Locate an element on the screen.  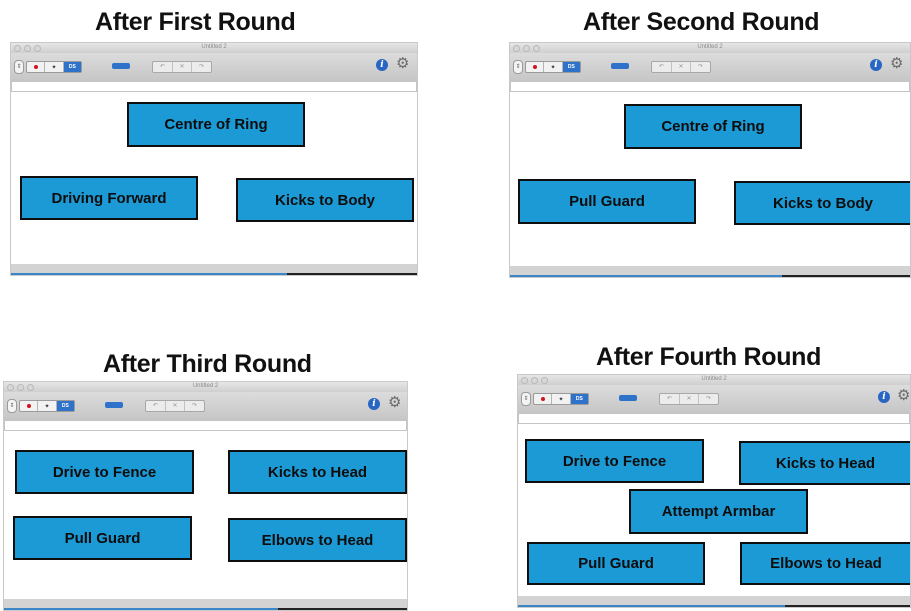
tag-driving-forward: Driving Forward is located at coordinates (109, 198).